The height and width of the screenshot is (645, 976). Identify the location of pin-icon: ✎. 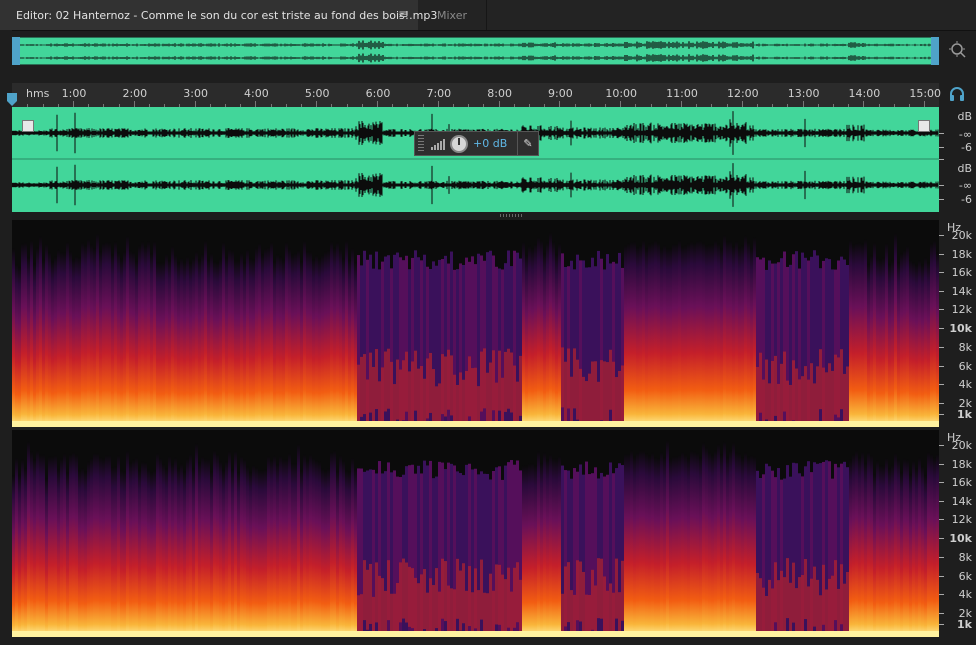
(527, 143).